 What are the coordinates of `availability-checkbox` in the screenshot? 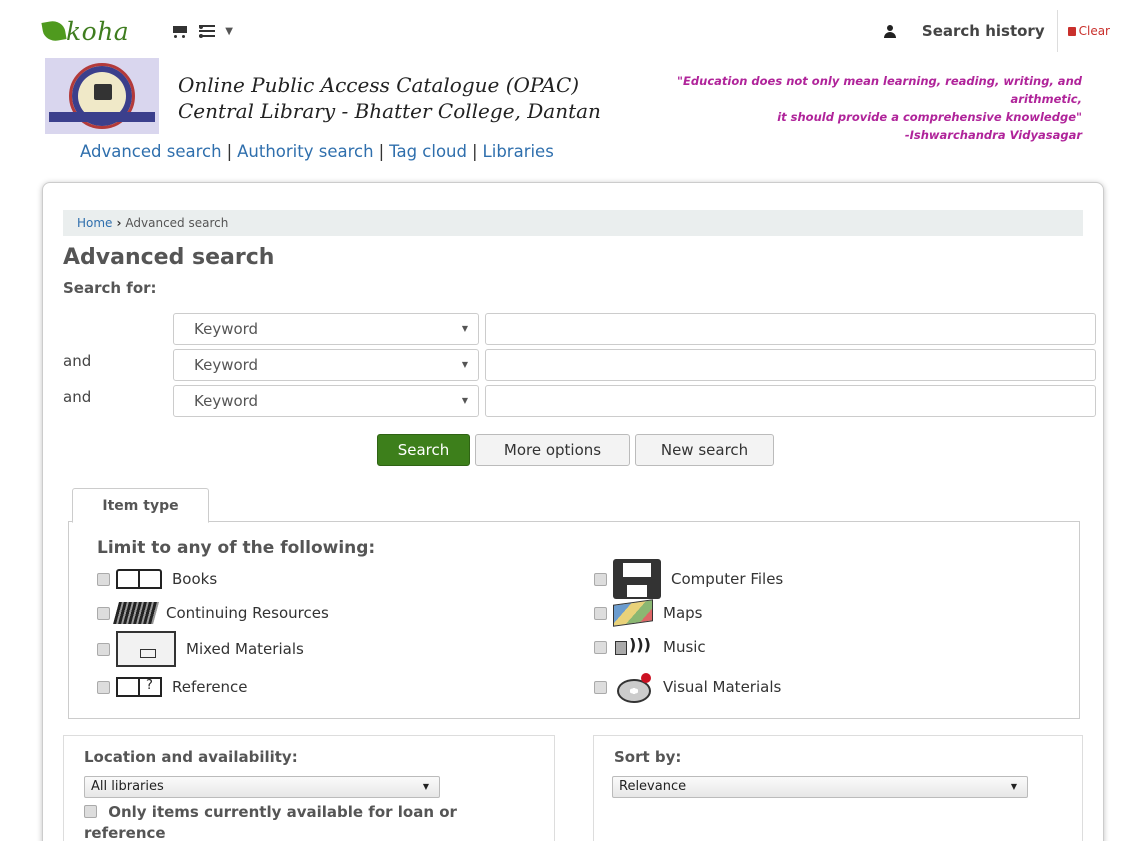 It's located at (90, 811).